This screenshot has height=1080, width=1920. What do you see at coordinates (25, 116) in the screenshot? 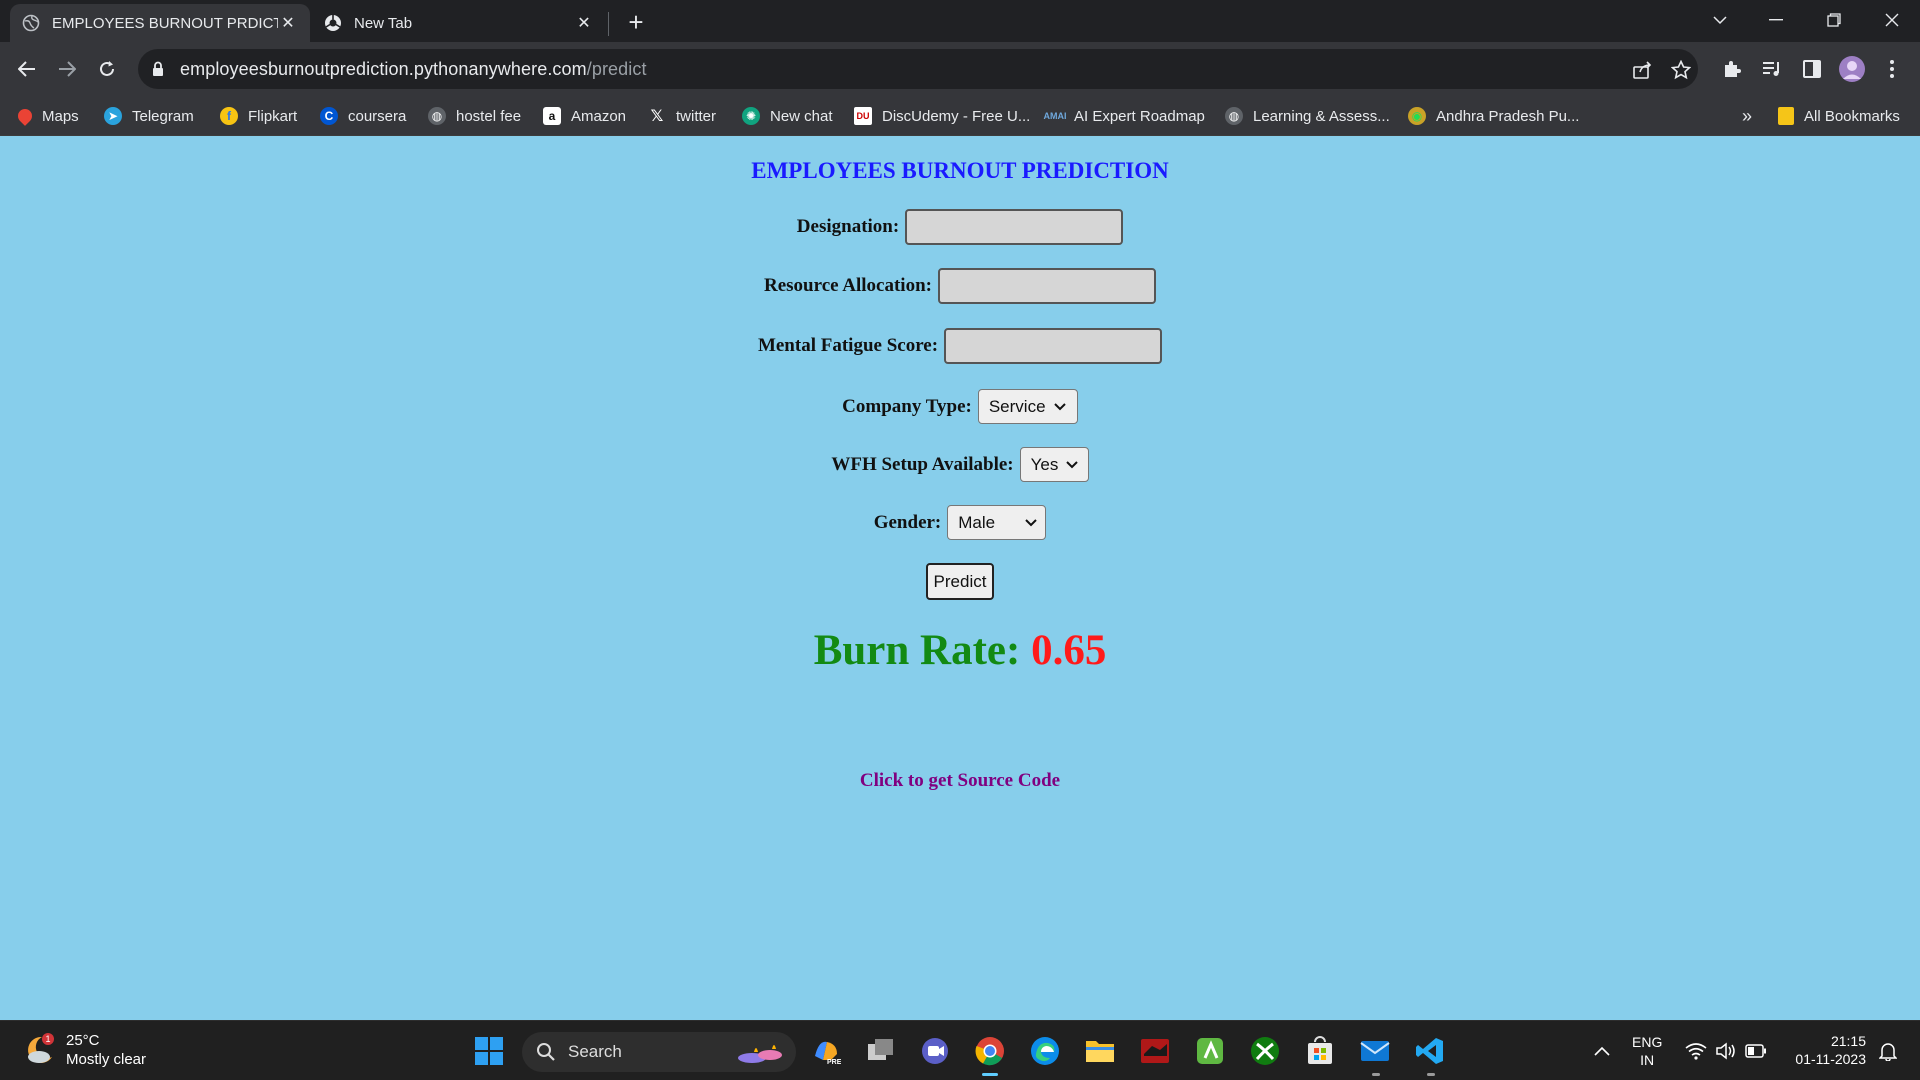
I see `maps-icon` at bounding box center [25, 116].